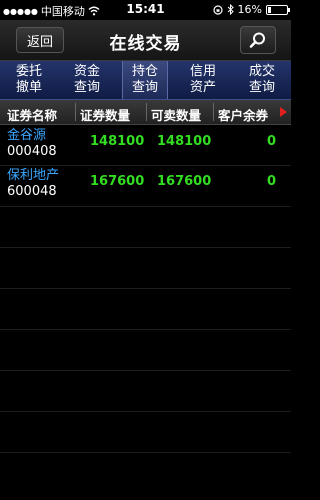 Image resolution: width=320 pixels, height=500 pixels. What do you see at coordinates (278, 9) in the screenshot?
I see `battery-icon` at bounding box center [278, 9].